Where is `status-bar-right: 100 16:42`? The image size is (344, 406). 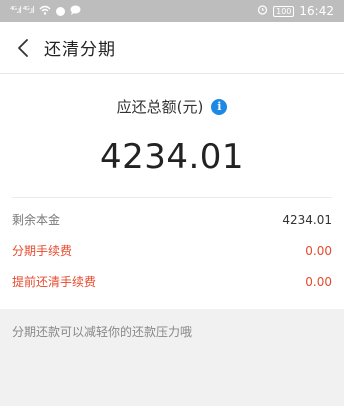
status-bar-right: 100 16:42 is located at coordinates (295, 11).